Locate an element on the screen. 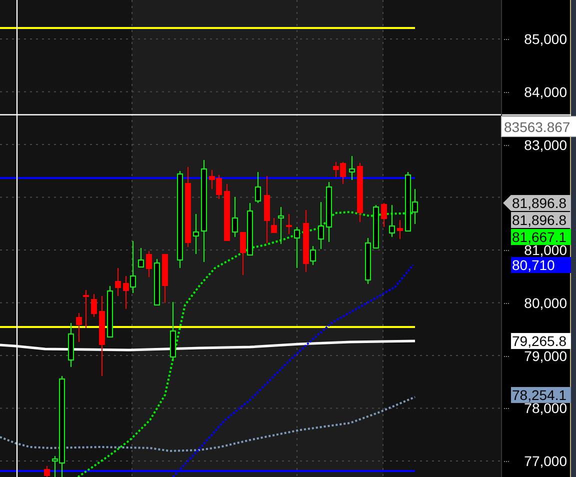  price-axis-label: 85,000 is located at coordinates (545, 39).